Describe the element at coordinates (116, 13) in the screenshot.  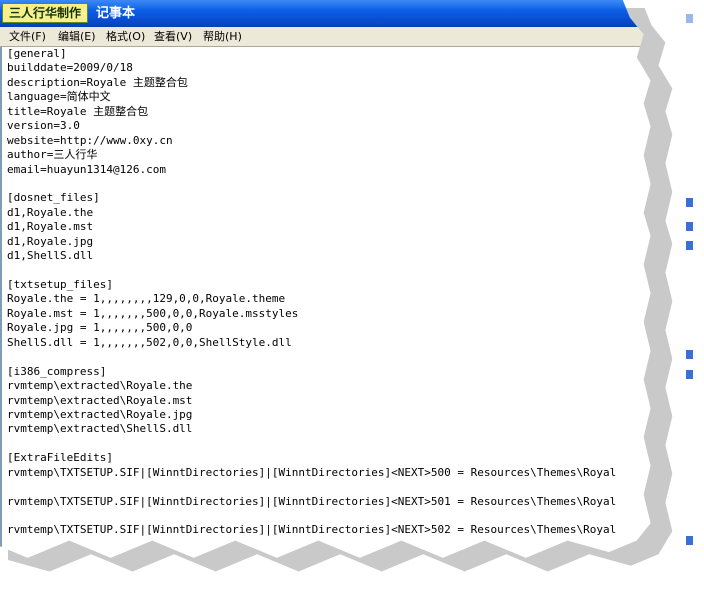
I see `window-title: 记事本` at that location.